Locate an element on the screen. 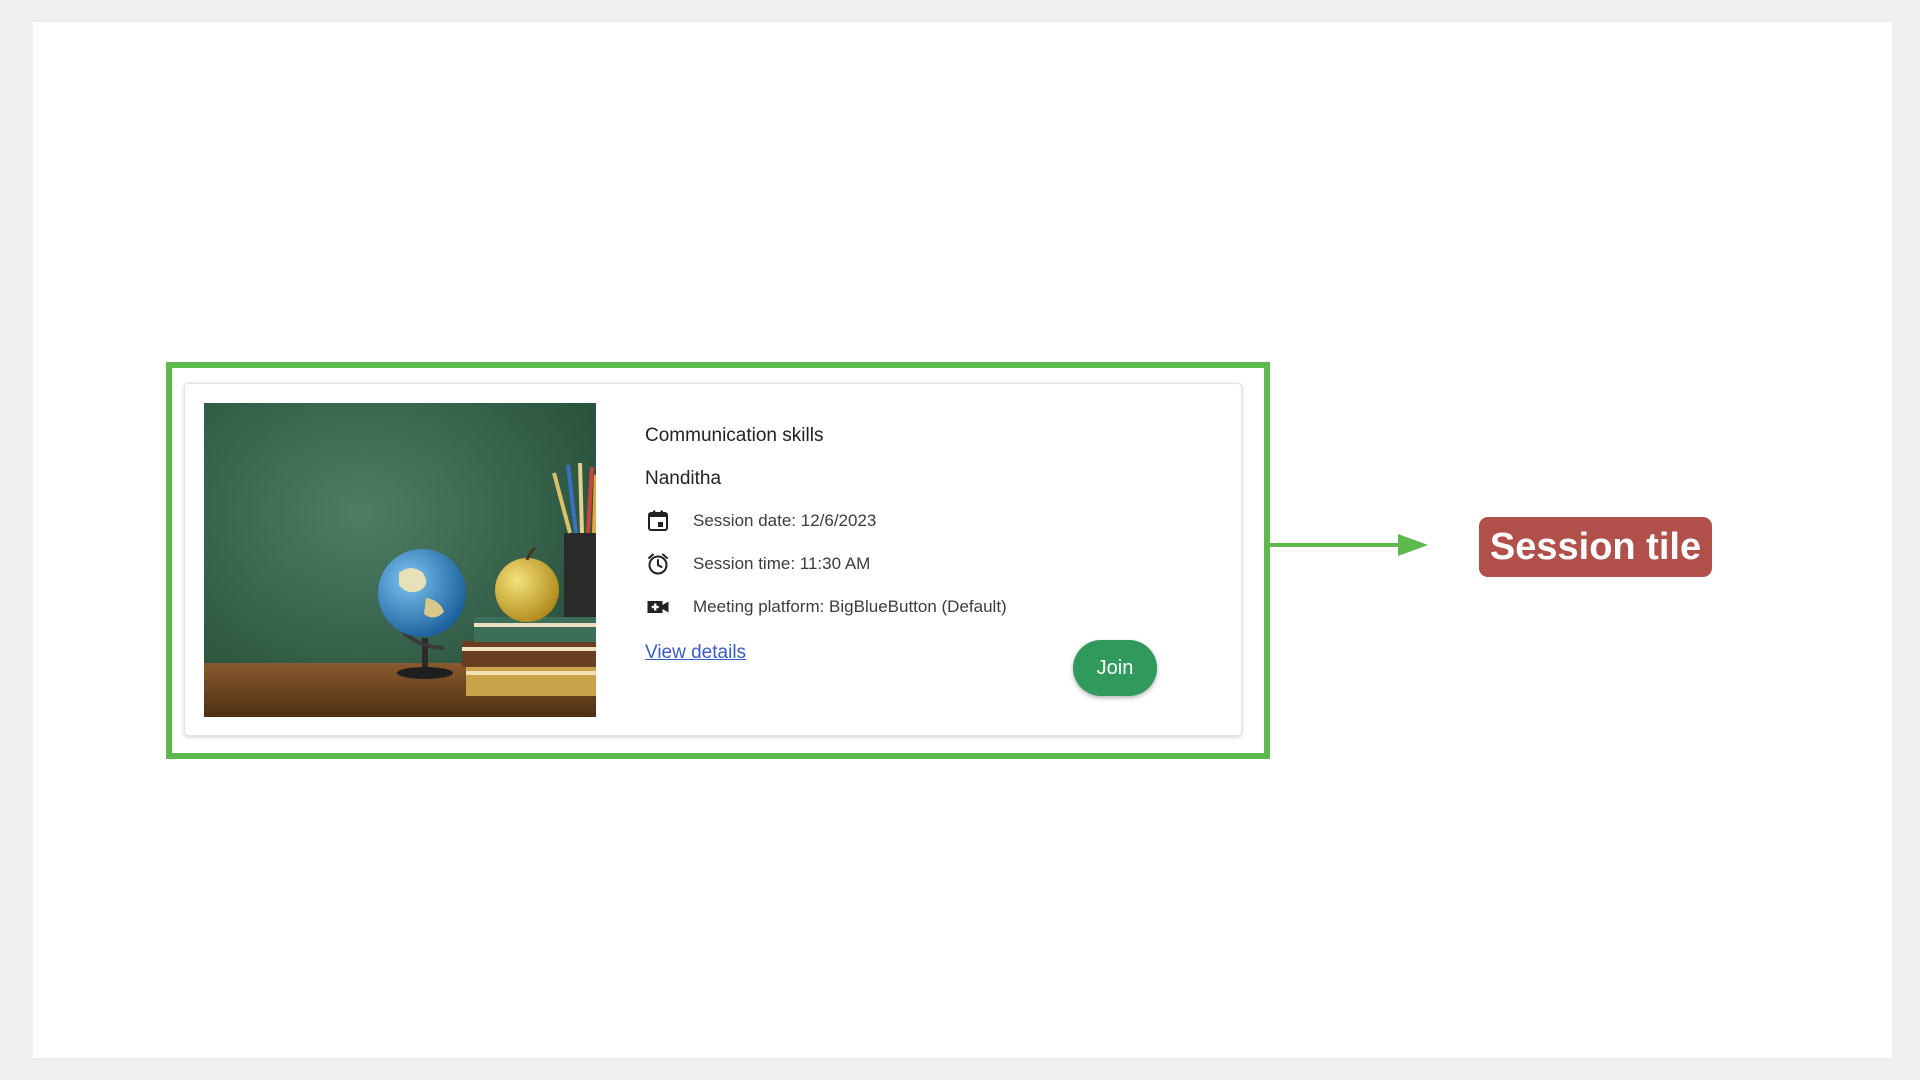 This screenshot has width=1920, height=1080. session-date-row: Session date: 12/6/2023 is located at coordinates (760, 521).